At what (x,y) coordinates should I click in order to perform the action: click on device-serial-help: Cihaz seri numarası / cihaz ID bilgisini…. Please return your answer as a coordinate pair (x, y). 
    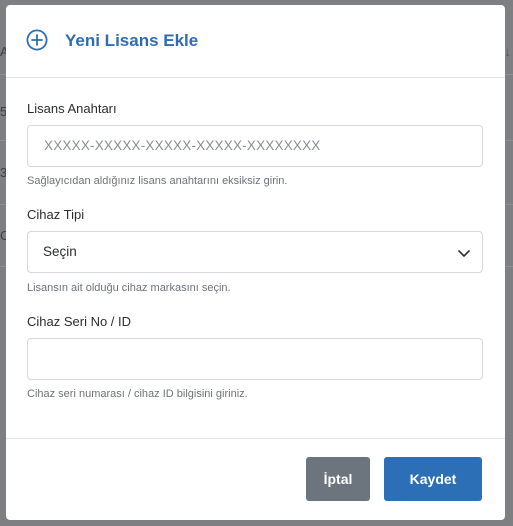
    Looking at the image, I should click on (137, 394).